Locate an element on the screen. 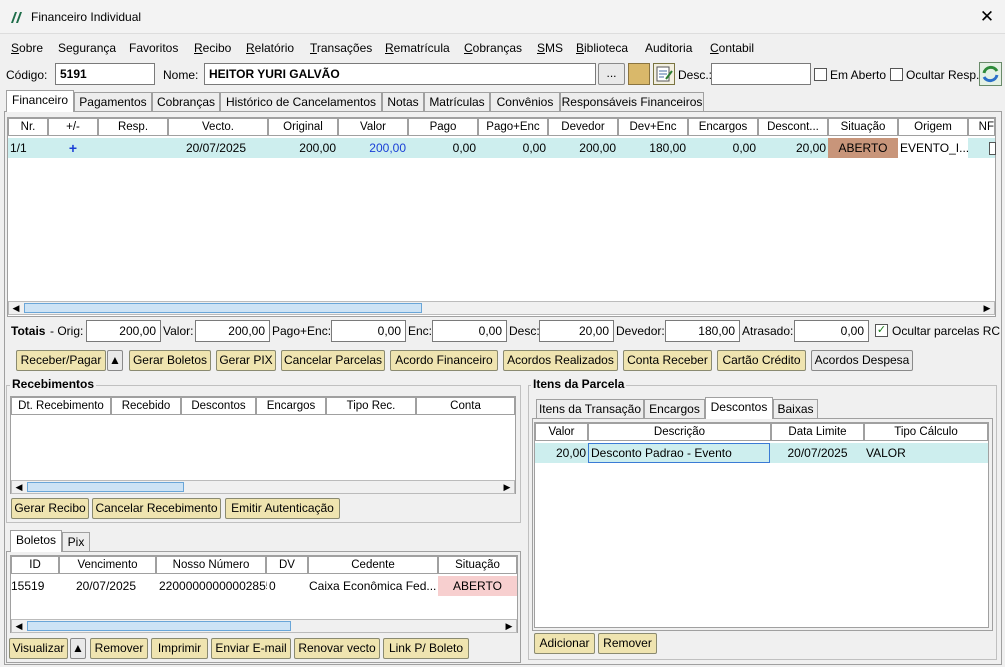 The width and height of the screenshot is (1005, 667). menu-sobre: Sobre is located at coordinates (27, 48).